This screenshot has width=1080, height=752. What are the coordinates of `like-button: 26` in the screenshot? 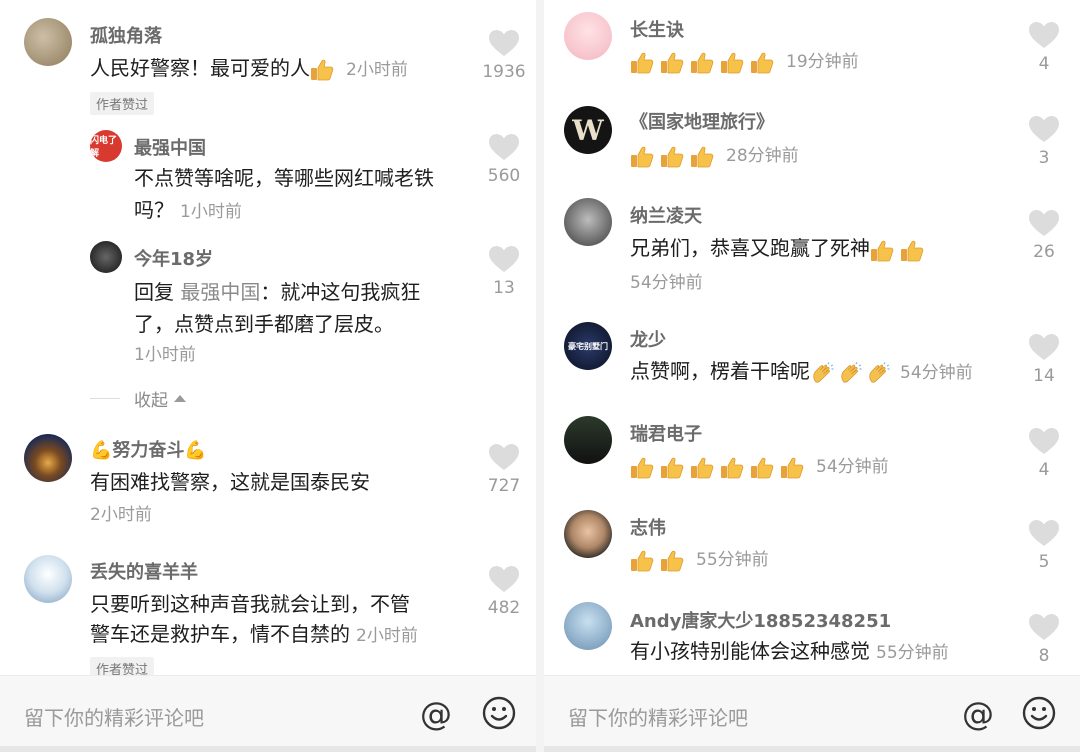 It's located at (1044, 236).